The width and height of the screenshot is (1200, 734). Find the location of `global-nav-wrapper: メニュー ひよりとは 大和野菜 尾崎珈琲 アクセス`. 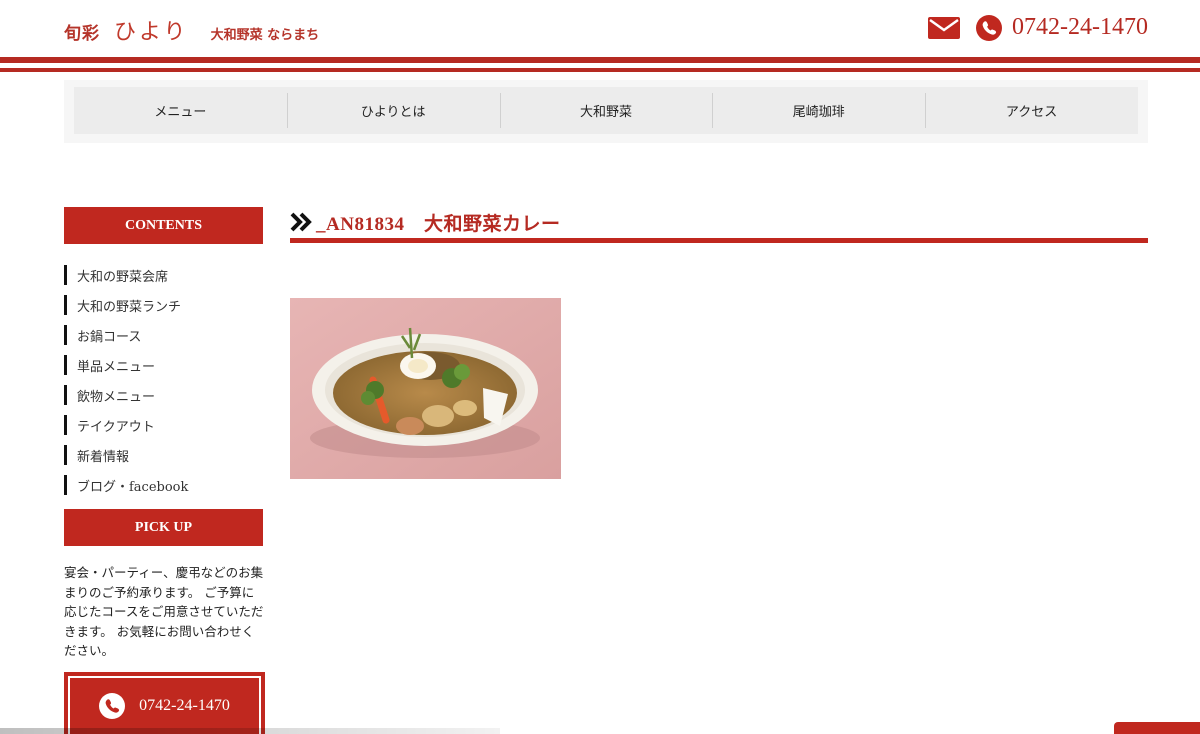

global-nav-wrapper: メニュー ひよりとは 大和野菜 尾崎珈琲 アクセス is located at coordinates (606, 111).